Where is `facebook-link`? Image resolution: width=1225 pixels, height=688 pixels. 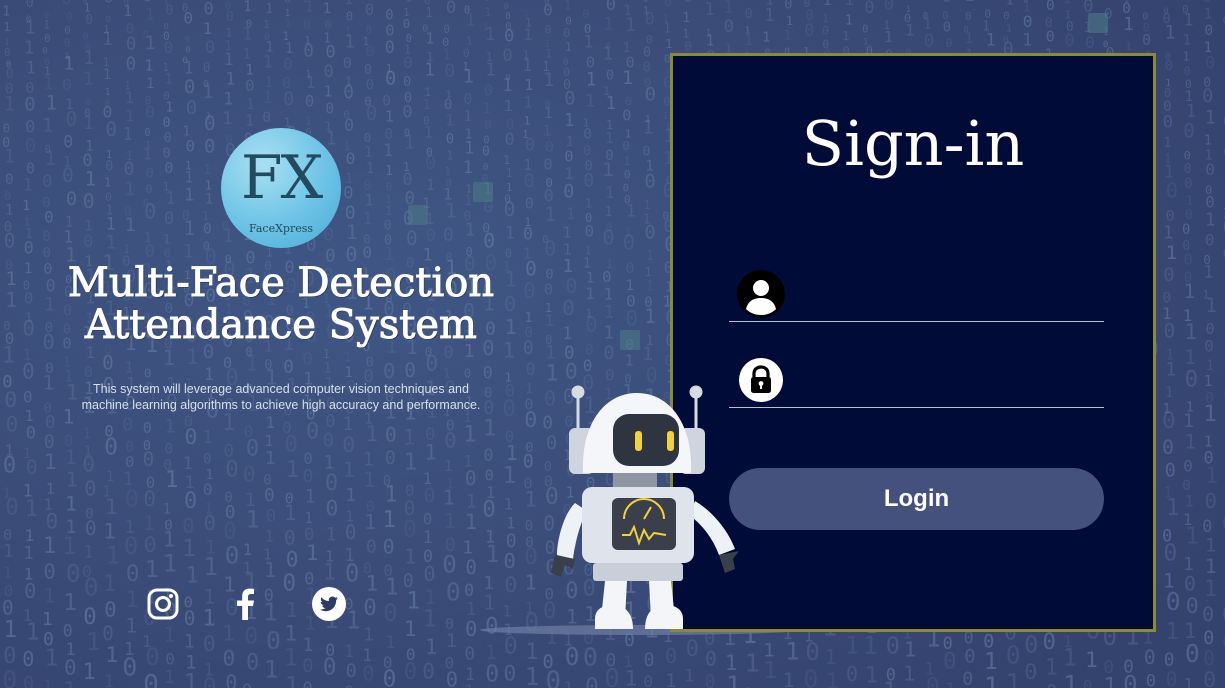
facebook-link is located at coordinates (245, 604).